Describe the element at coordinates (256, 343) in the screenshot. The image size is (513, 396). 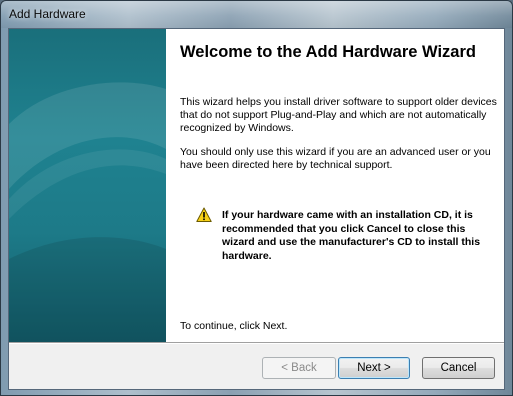
I see `button-divider` at that location.